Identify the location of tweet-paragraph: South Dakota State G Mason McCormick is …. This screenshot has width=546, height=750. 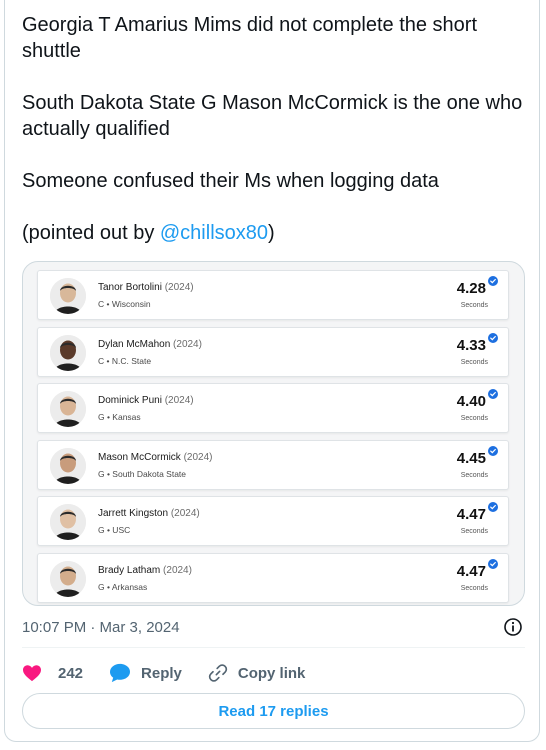
(272, 116).